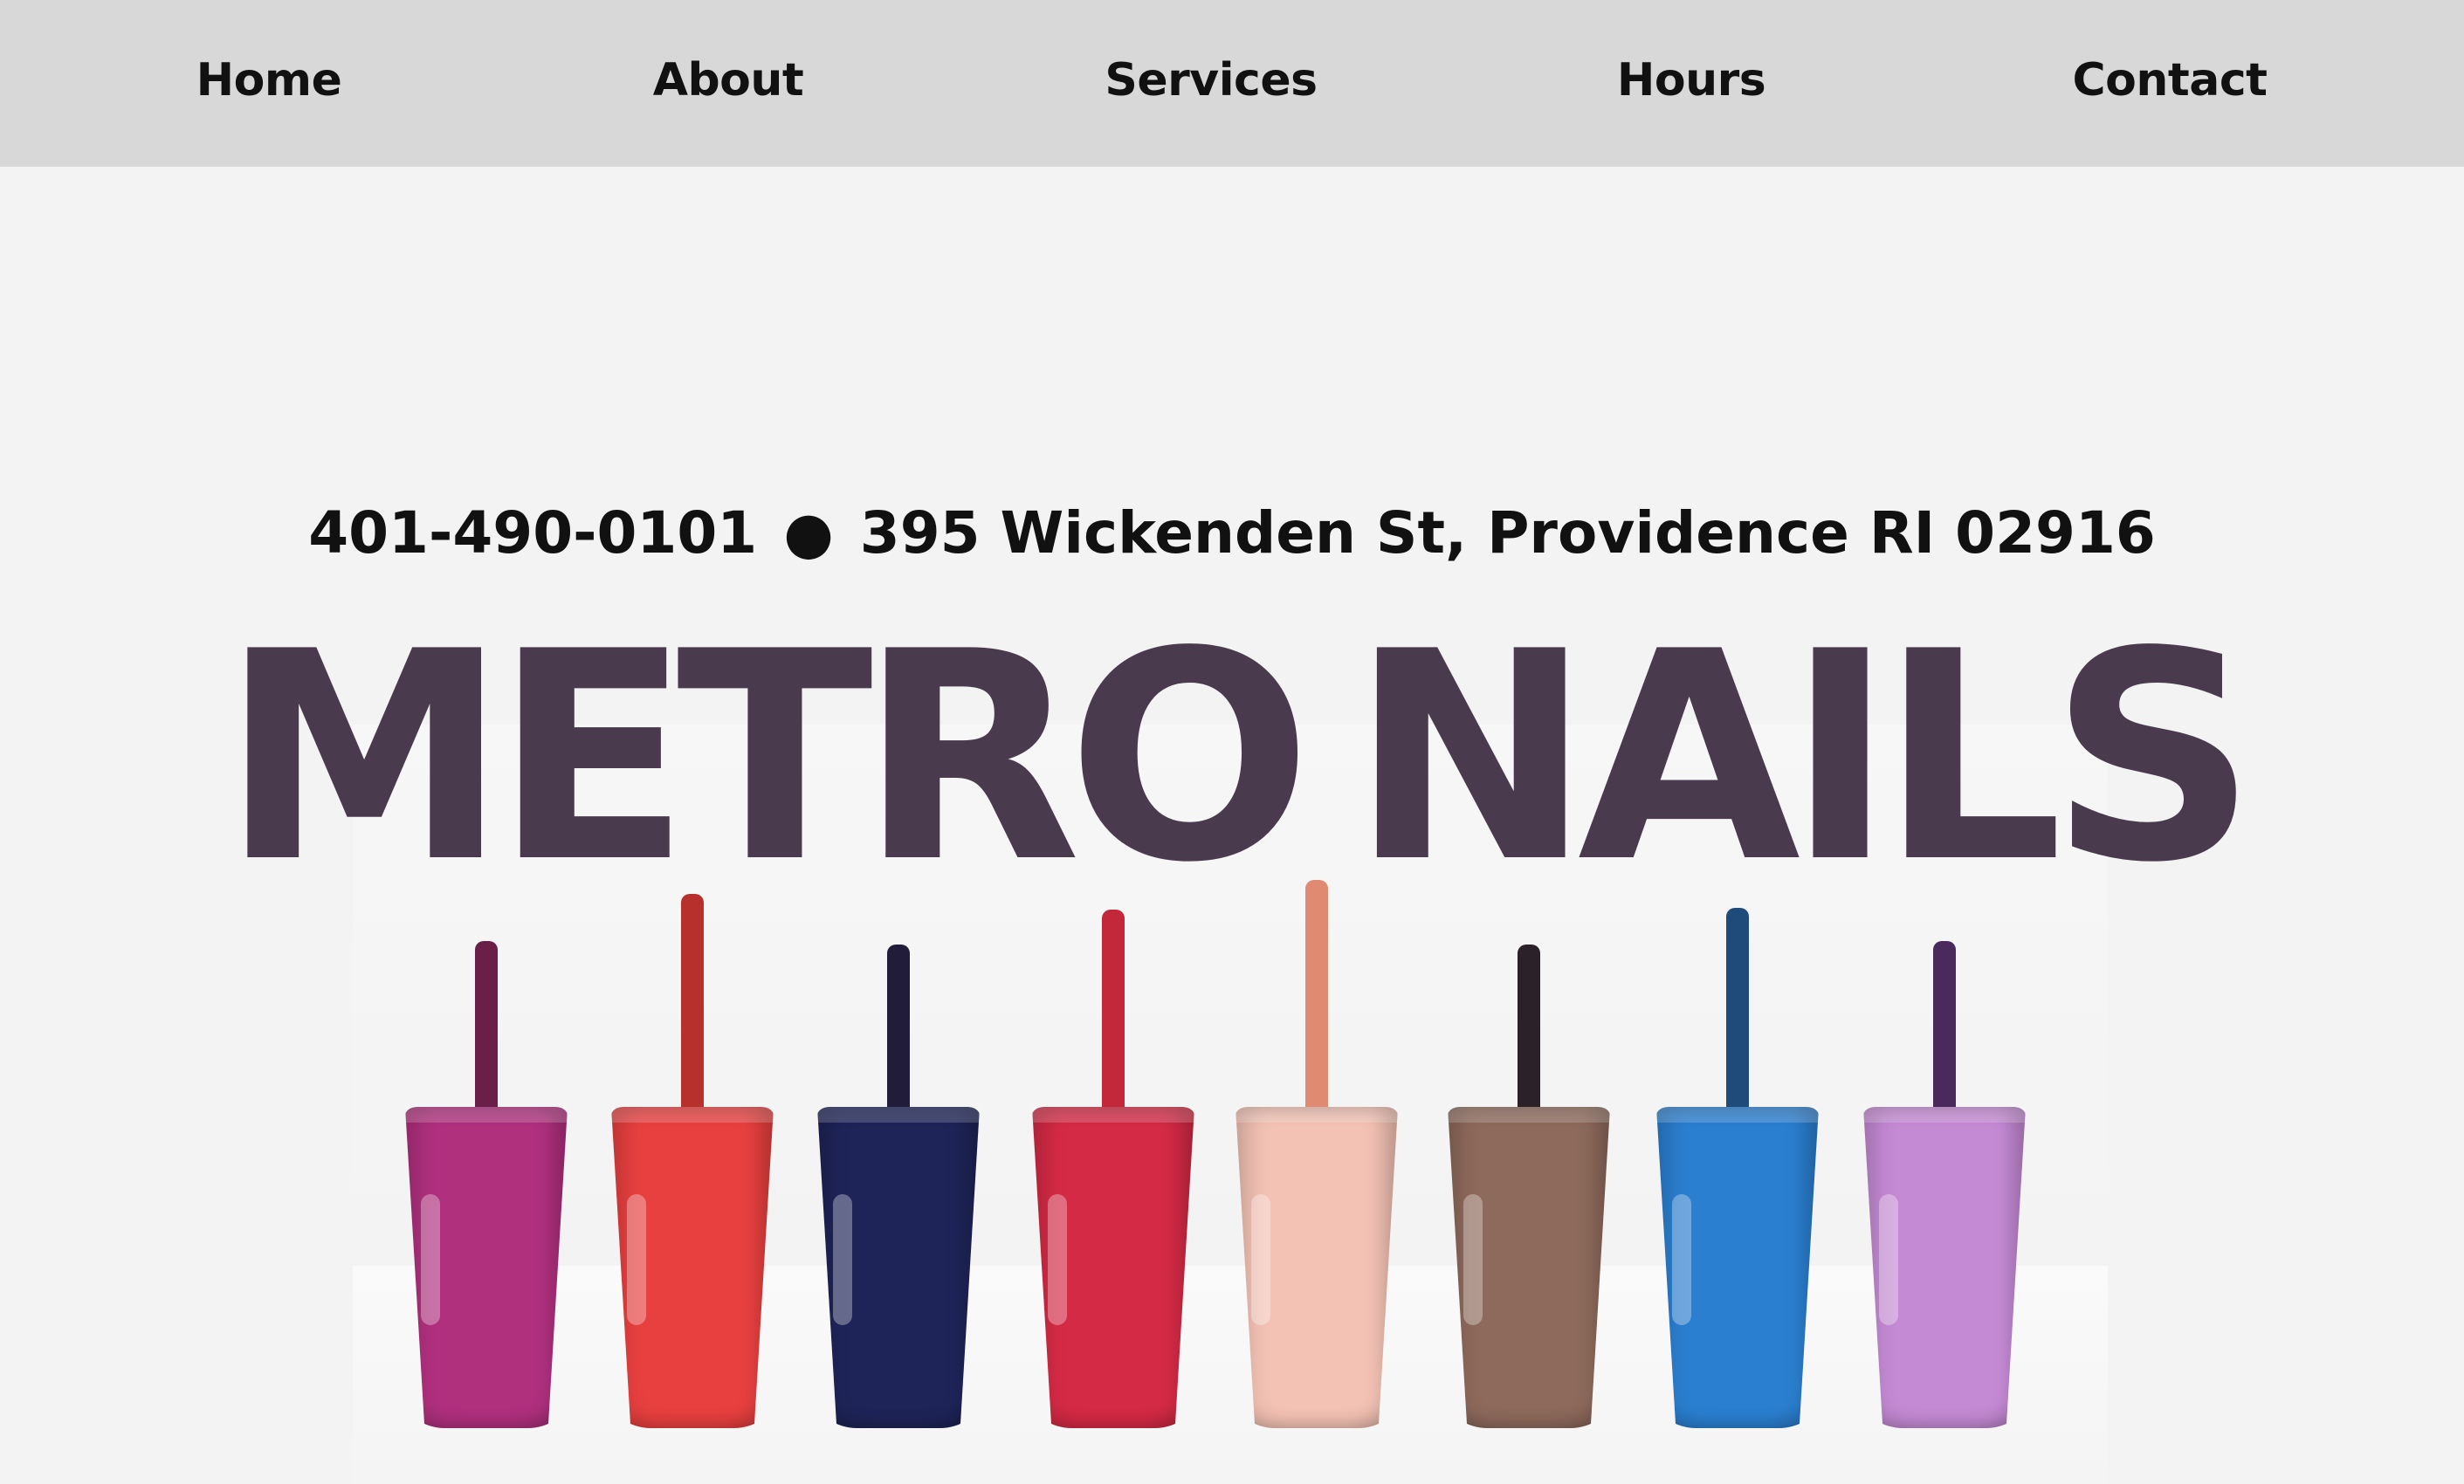 Image resolution: width=2464 pixels, height=1484 pixels. What do you see at coordinates (1803, 758) in the screenshot?
I see `brand-word-nails: NAILS` at bounding box center [1803, 758].